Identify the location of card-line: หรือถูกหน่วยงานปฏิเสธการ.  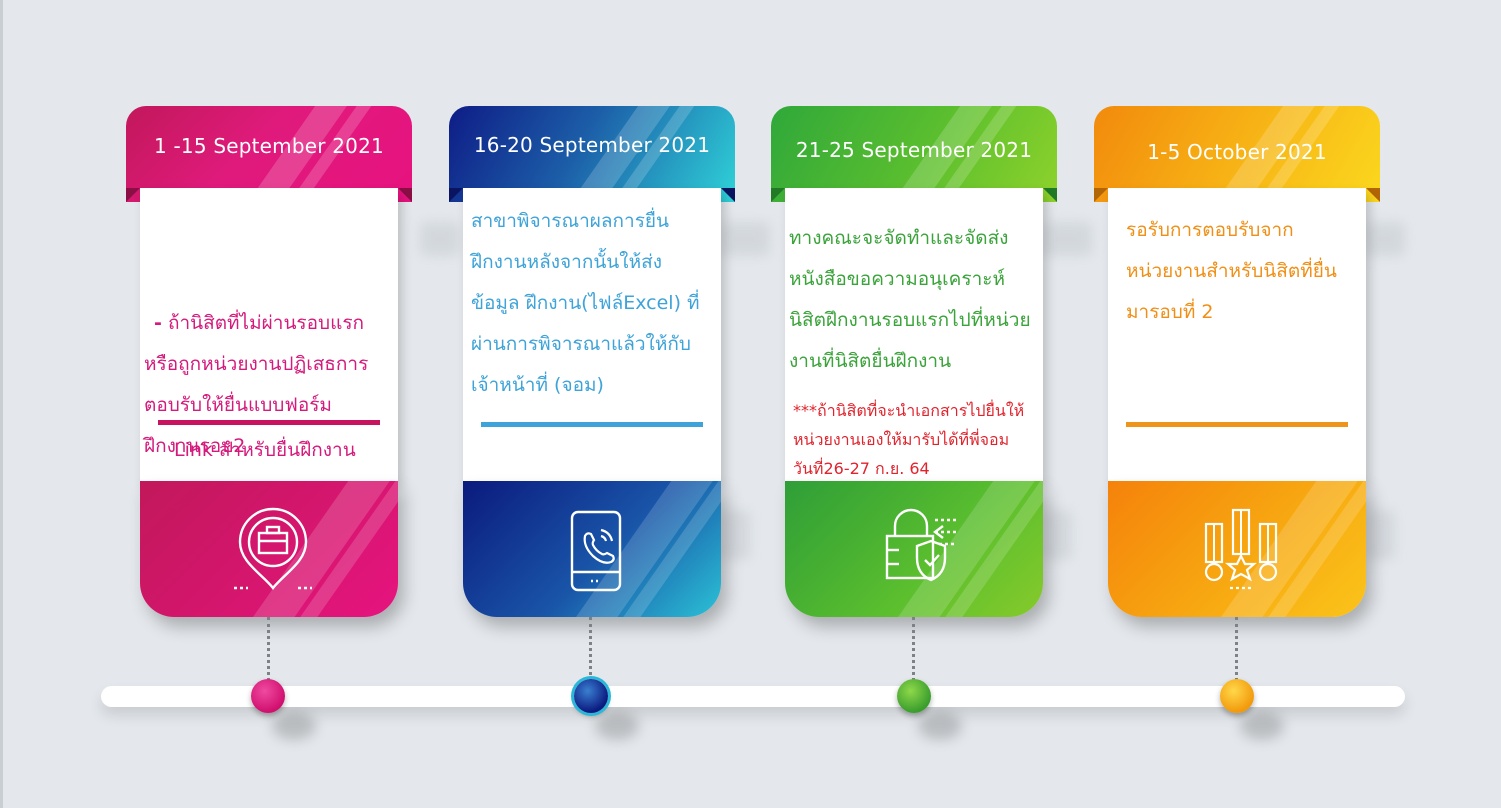
(256, 364).